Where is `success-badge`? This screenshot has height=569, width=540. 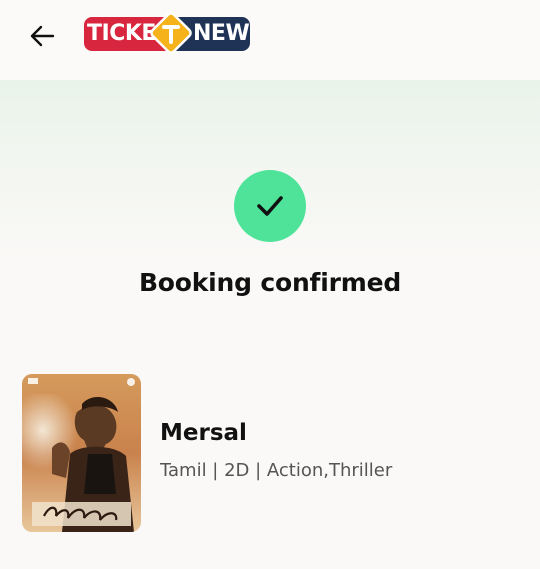 success-badge is located at coordinates (270, 206).